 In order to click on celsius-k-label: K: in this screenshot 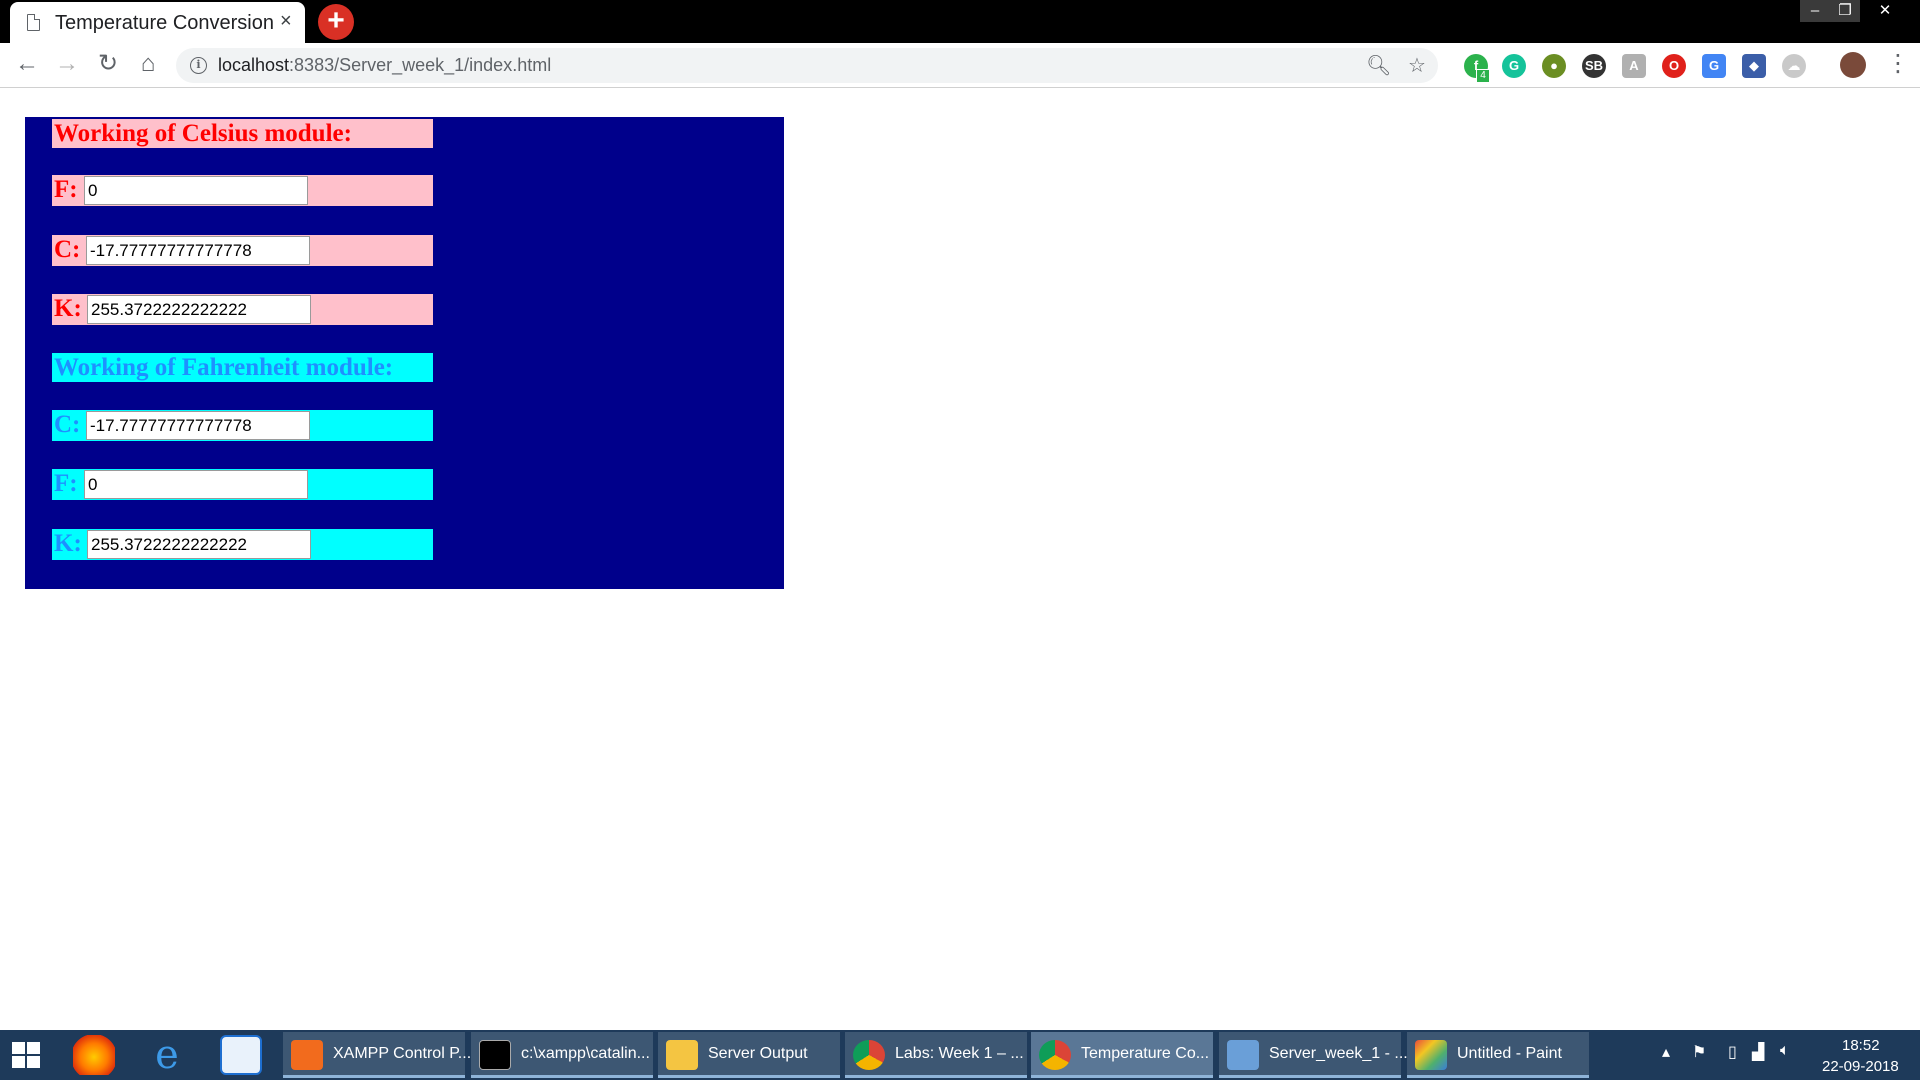, I will do `click(68, 308)`.